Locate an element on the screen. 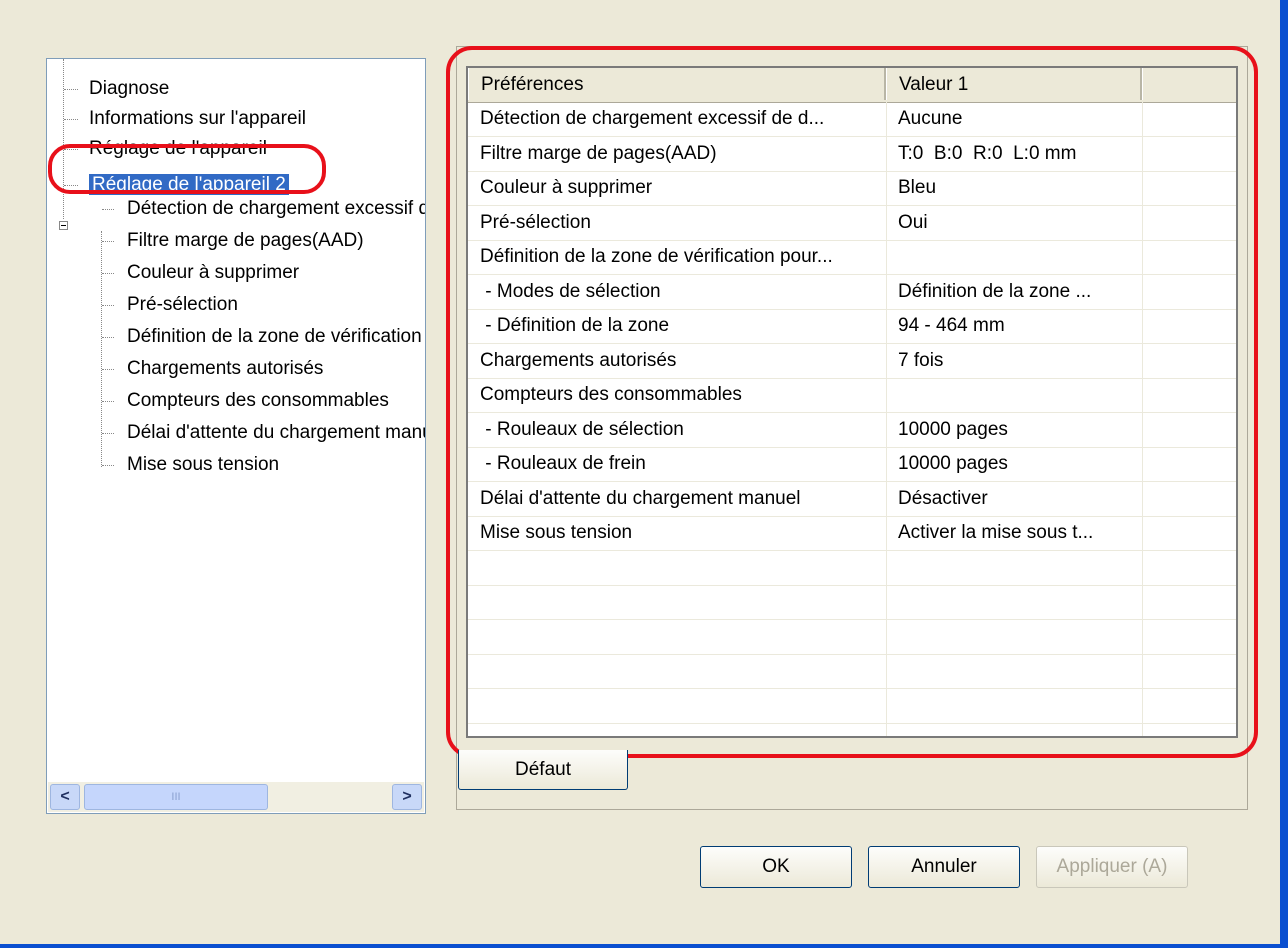  tree-item: Informations sur l'appareil is located at coordinates (197, 119).